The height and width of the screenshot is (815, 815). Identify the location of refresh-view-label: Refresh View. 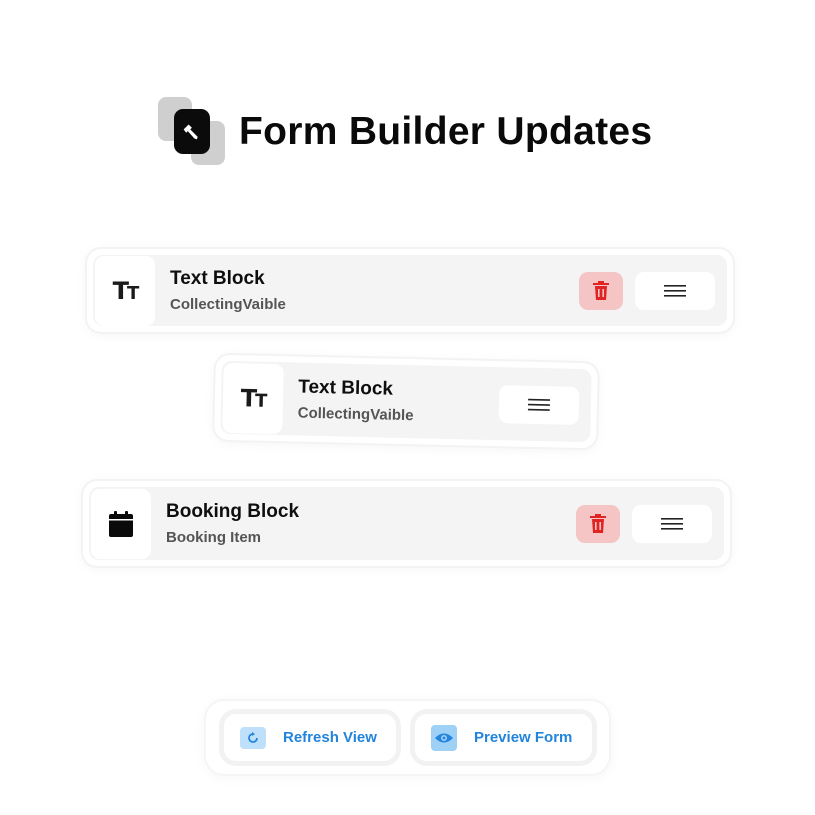
(330, 737).